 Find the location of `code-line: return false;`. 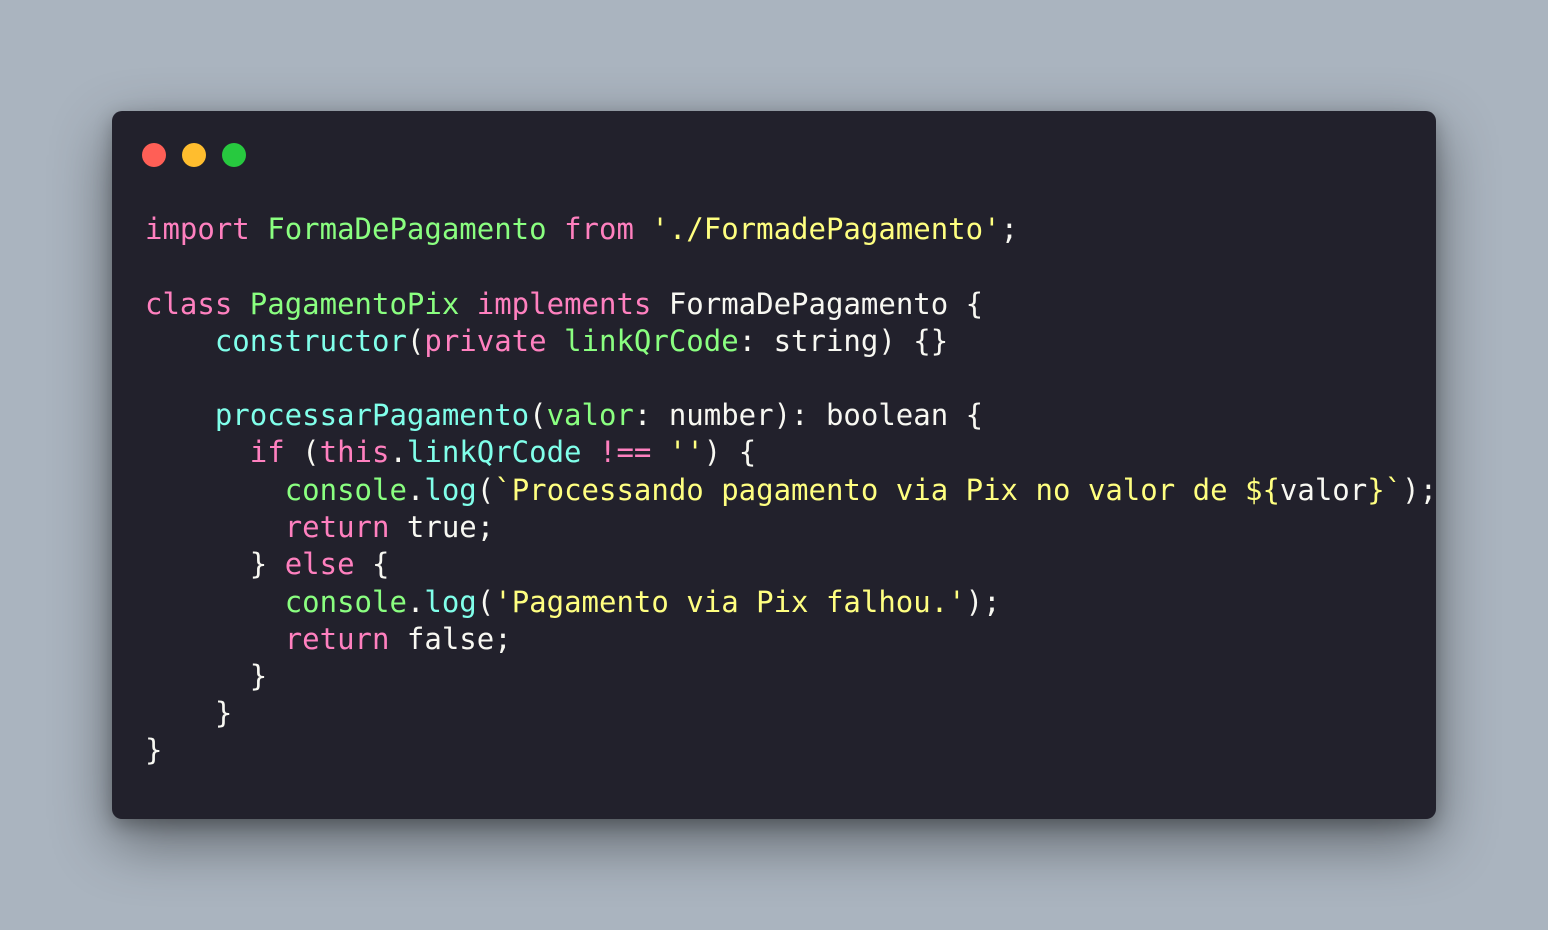

code-line: return false; is located at coordinates (328, 639).